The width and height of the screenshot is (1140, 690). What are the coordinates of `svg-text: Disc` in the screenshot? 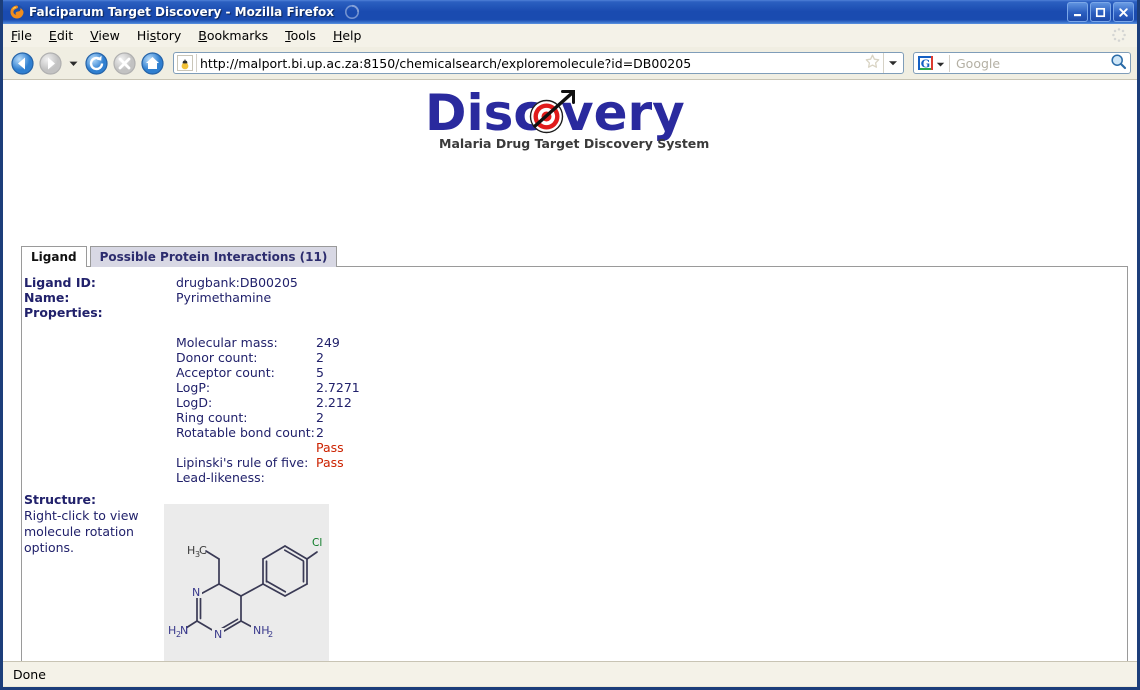 It's located at (484, 114).